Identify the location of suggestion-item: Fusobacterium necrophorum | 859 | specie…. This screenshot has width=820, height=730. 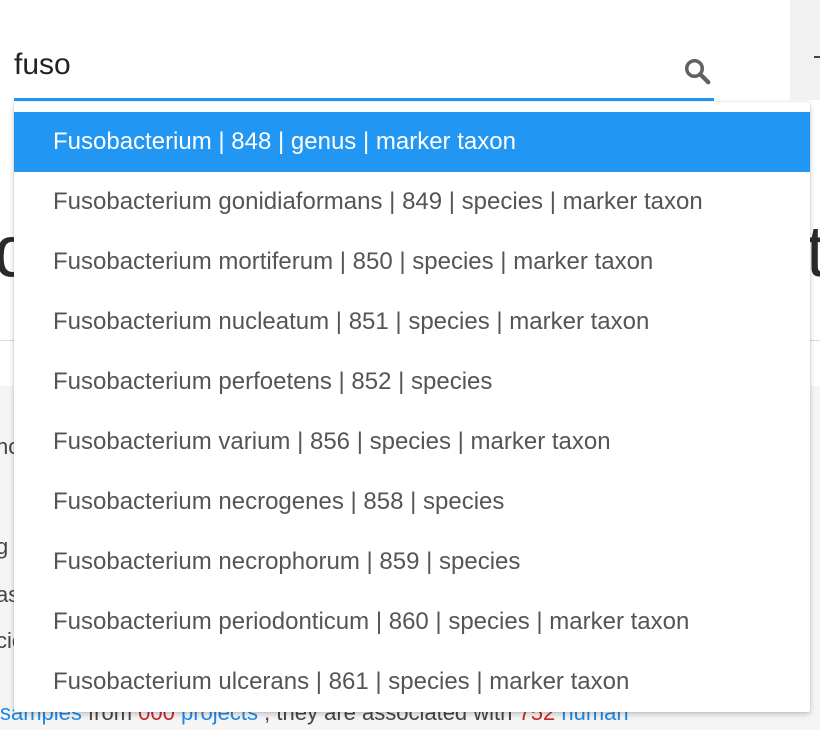
(412, 562).